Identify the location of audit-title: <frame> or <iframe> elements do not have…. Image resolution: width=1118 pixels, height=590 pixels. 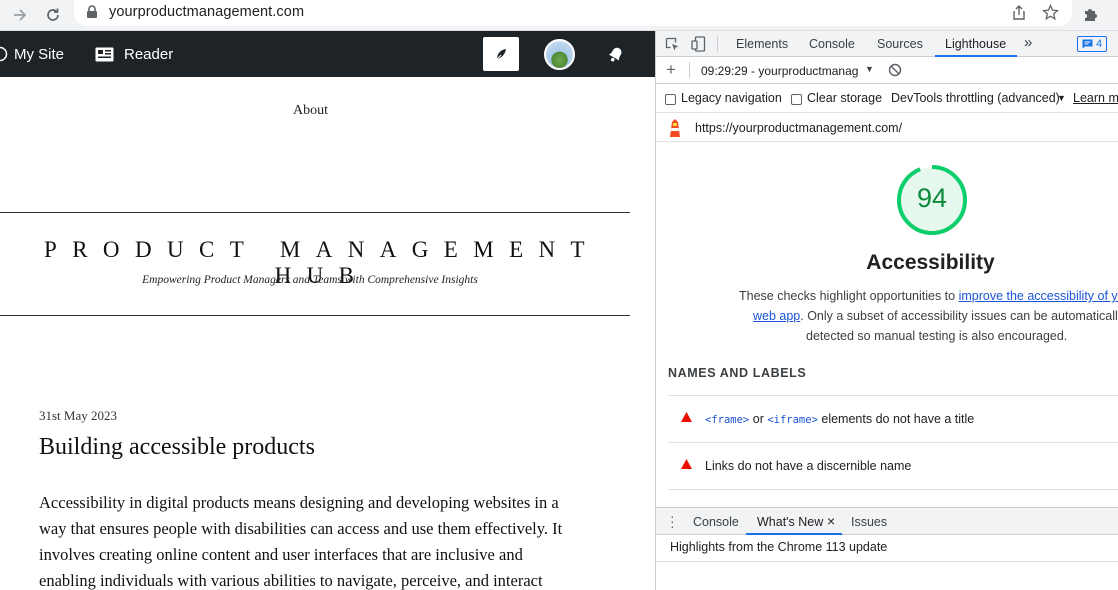
(839, 419).